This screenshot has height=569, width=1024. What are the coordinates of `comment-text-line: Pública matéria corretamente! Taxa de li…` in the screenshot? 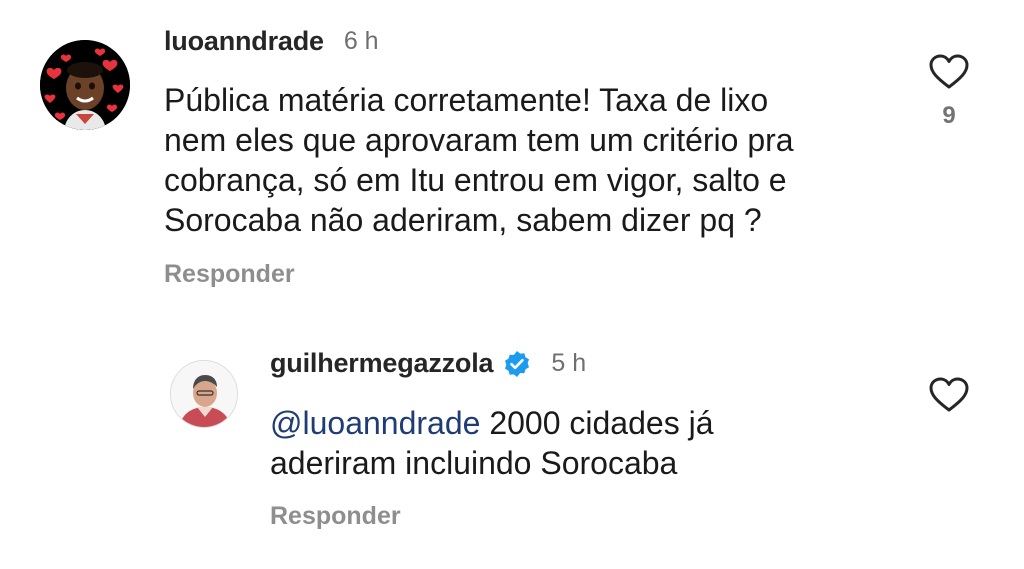 It's located at (466, 100).